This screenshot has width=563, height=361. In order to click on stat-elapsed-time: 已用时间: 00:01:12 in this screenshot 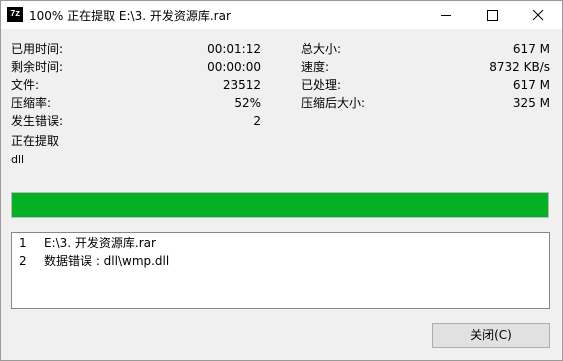, I will do `click(136, 49)`.